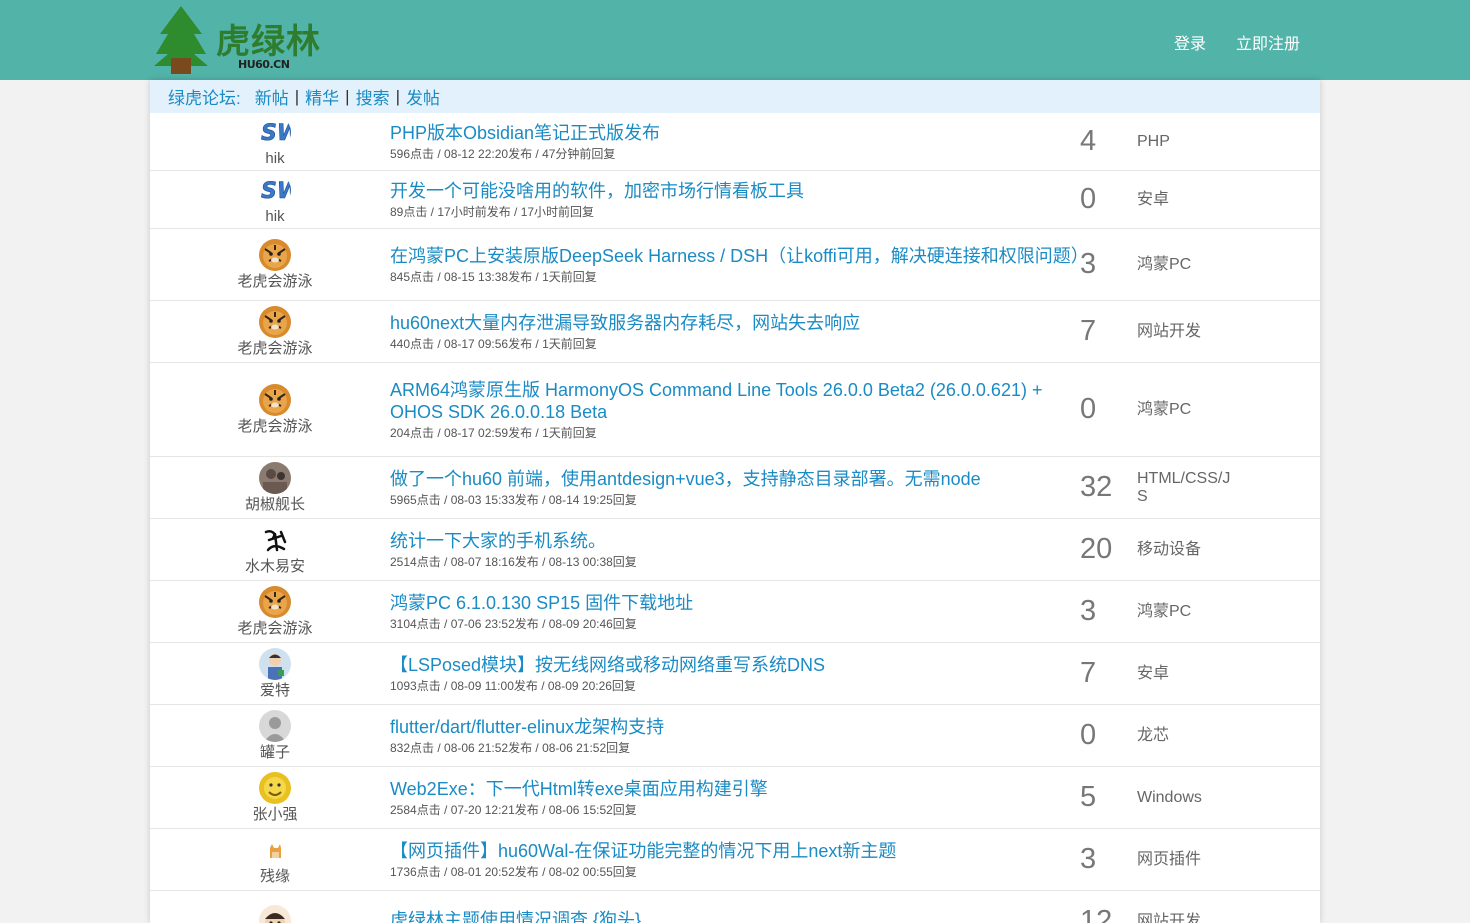  What do you see at coordinates (513, 500) in the screenshot?
I see `topic-meta: 5965点击 / 08-03 15:33发布 / 08-14 19:25回复` at bounding box center [513, 500].